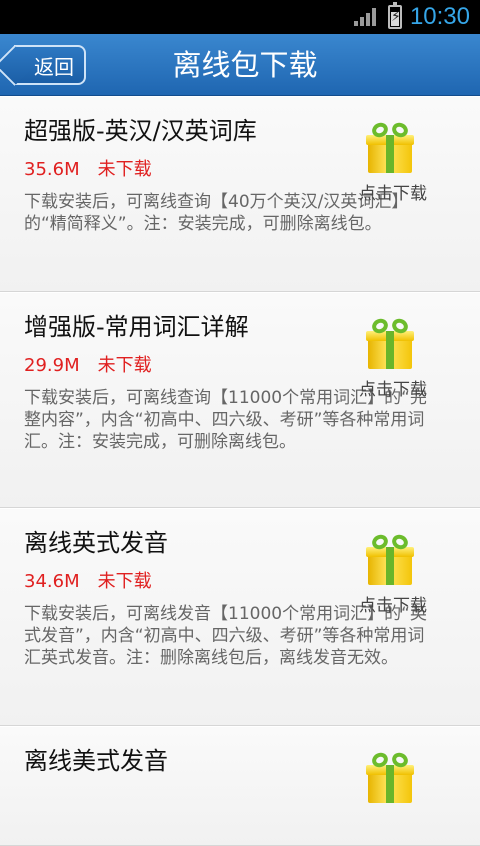 The width and height of the screenshot is (480, 846). I want to click on package-size: 35.6M, so click(52, 169).